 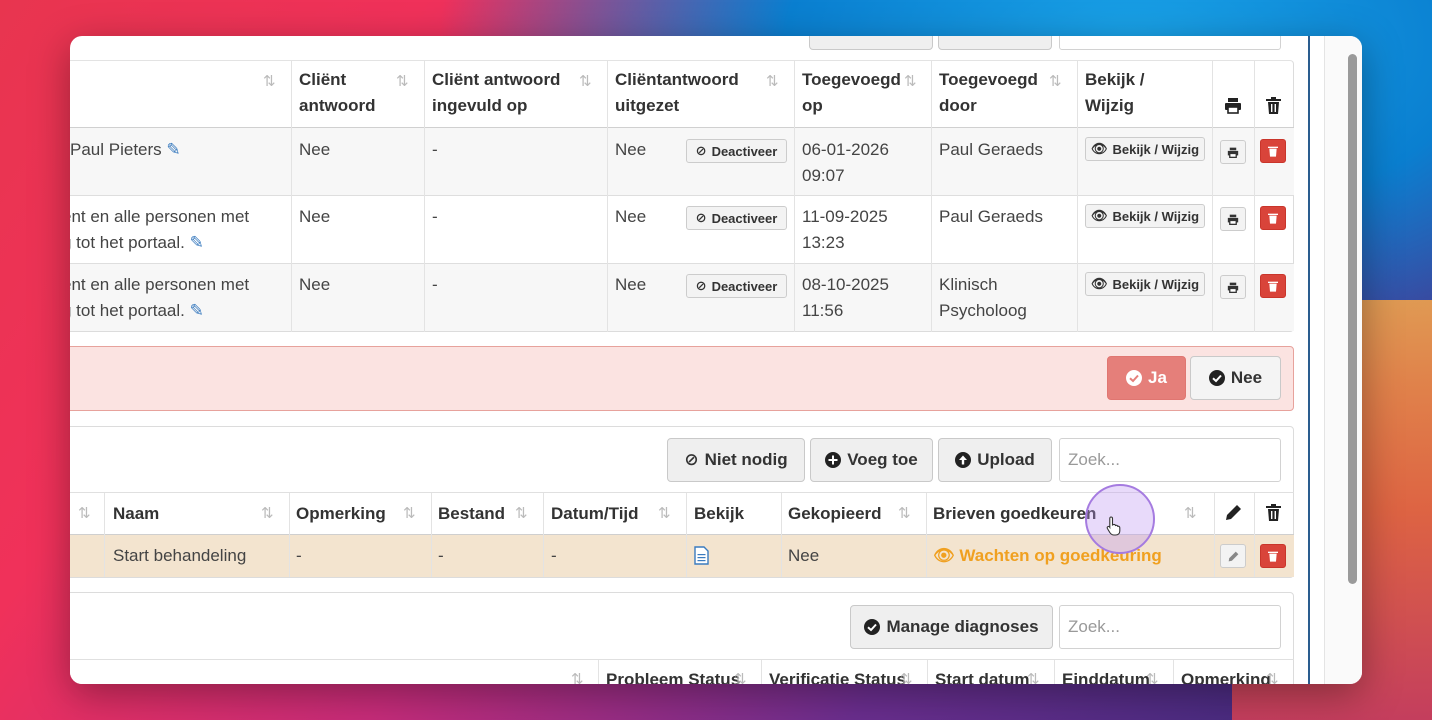 What do you see at coordinates (995, 43) in the screenshot?
I see `top-upload-button-partial` at bounding box center [995, 43].